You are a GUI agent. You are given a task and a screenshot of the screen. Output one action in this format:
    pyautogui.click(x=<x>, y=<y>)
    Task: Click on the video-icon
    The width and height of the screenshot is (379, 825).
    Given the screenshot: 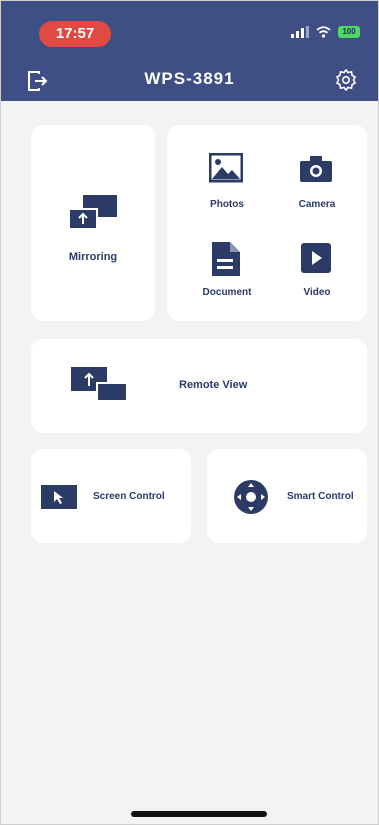 What is the action you would take?
    pyautogui.click(x=316, y=258)
    